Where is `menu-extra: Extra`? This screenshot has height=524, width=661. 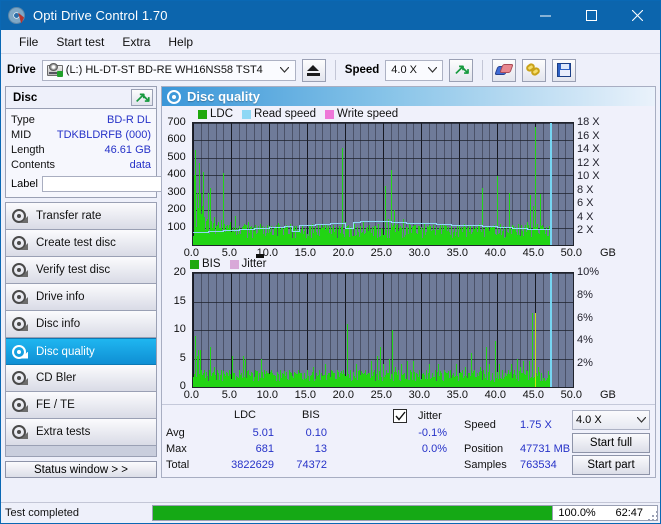
menu-extra: Extra is located at coordinates (136, 42).